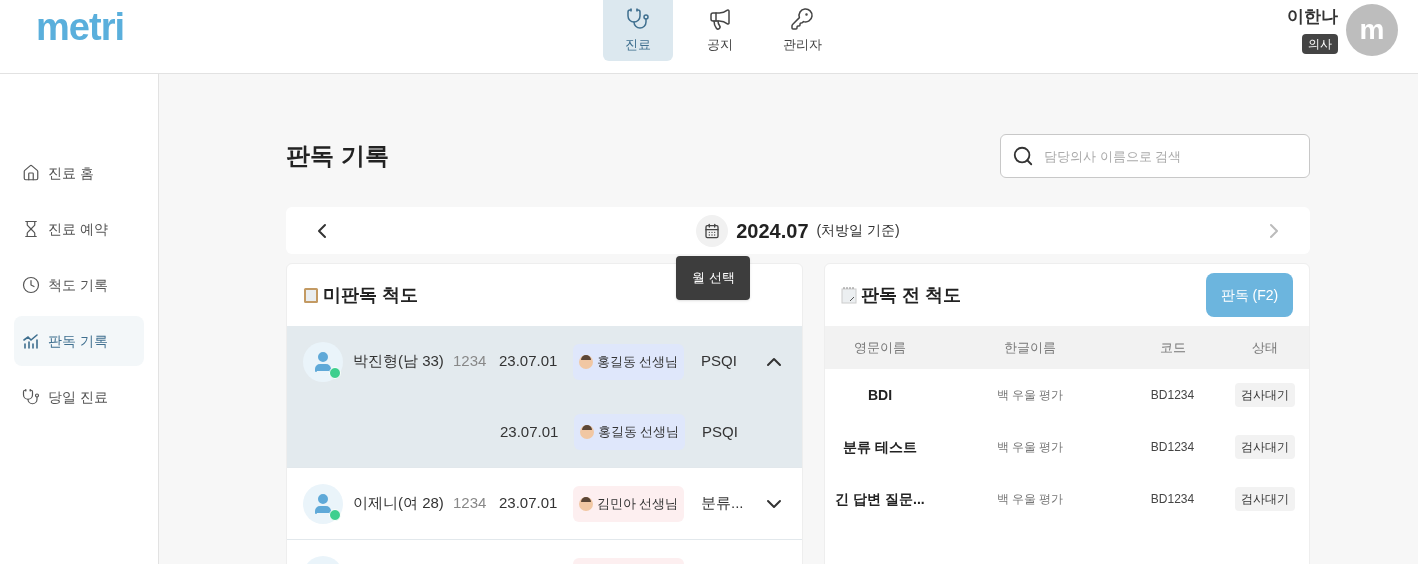  I want to click on chart-icon, so click(31, 341).